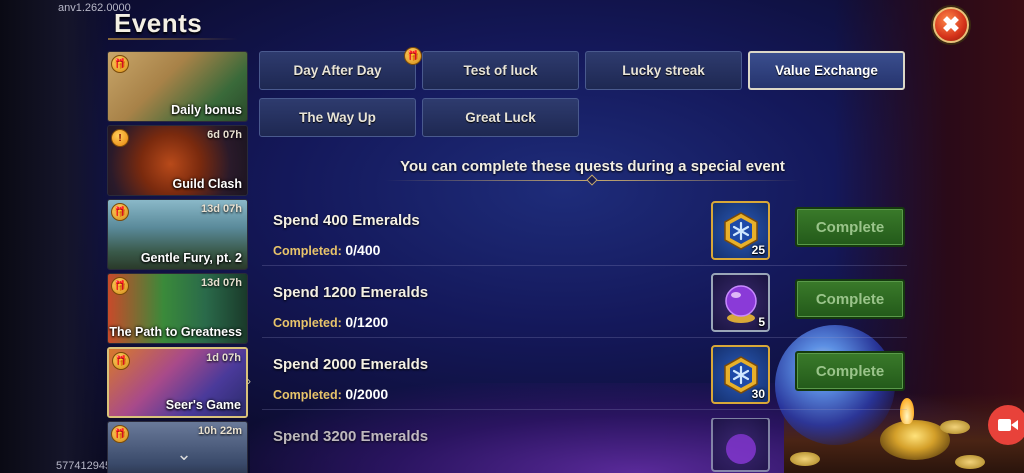 The width and height of the screenshot is (1024, 473). I want to click on player-id-label: 577412945, so click(84, 466).